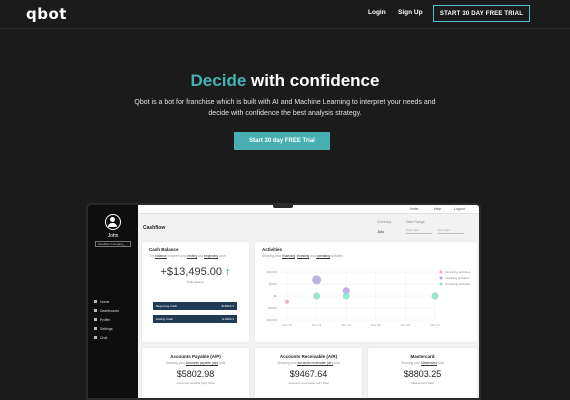 The width and height of the screenshot is (570, 400). I want to click on sidebar-menu: Home Dashboards Profile Settings Chat, so click(106, 319).